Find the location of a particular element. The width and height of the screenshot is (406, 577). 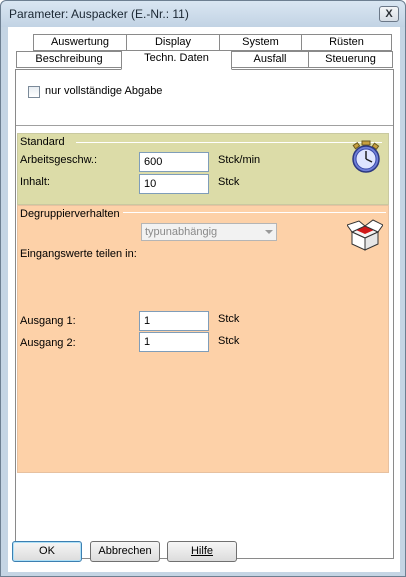

tab-ruesten: Rüsten is located at coordinates (346, 42).